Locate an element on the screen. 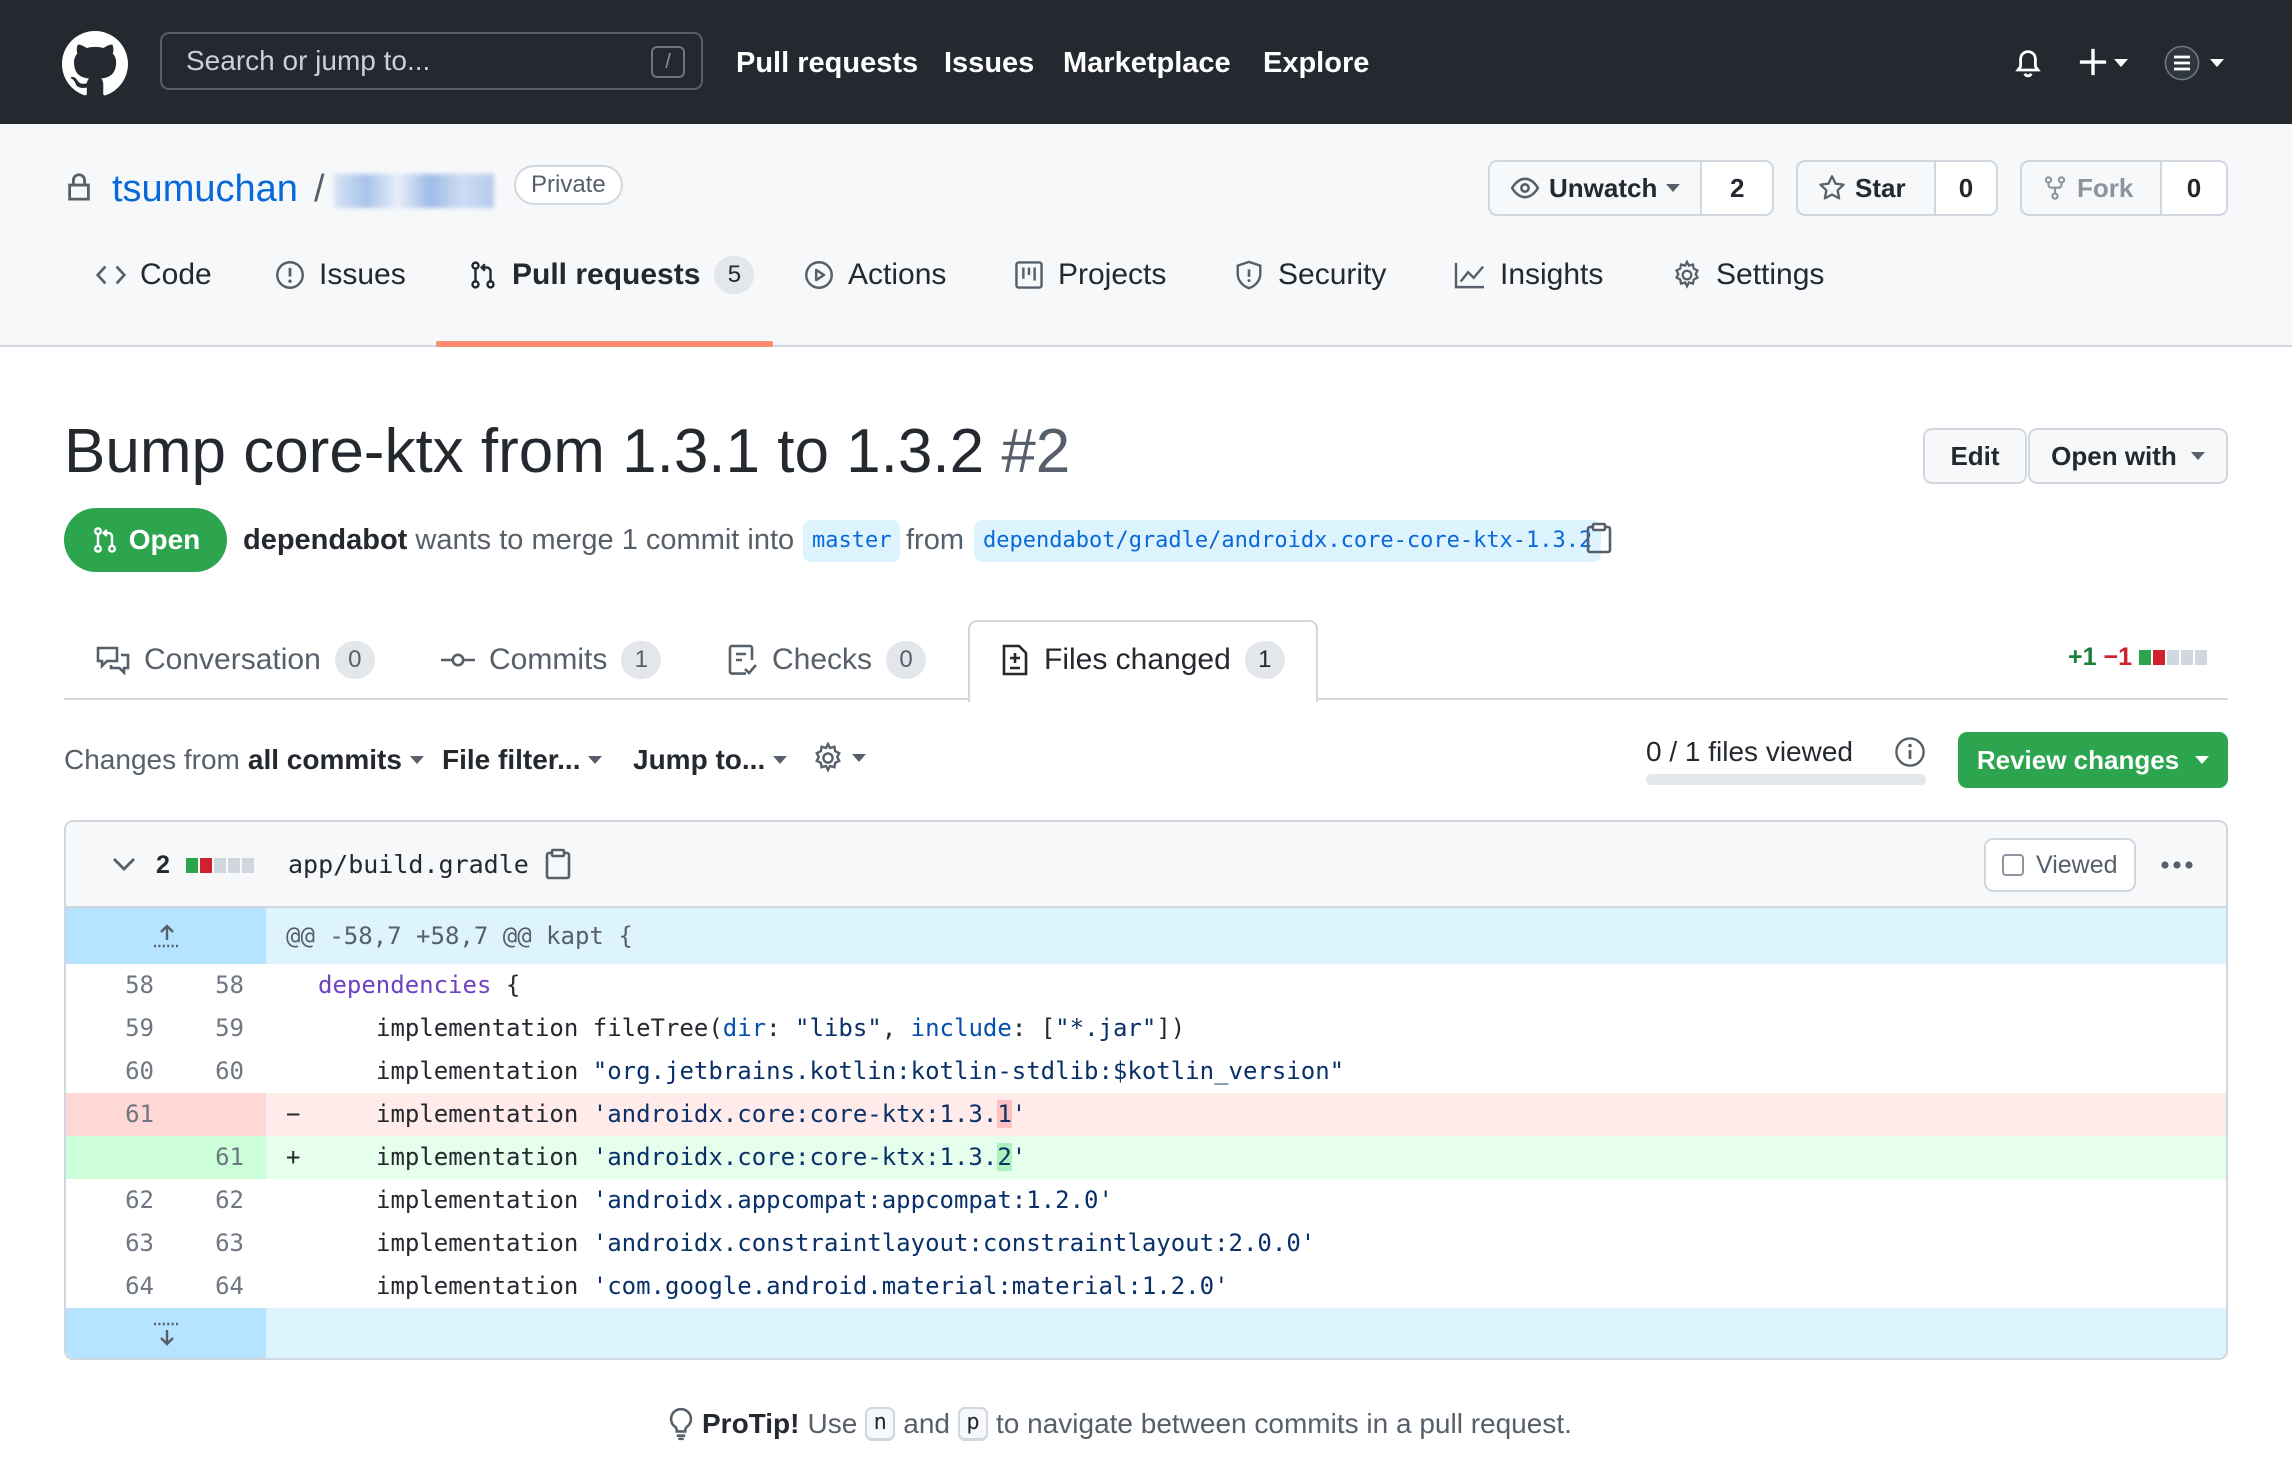 The width and height of the screenshot is (2292, 1462). file-change-count: 2 is located at coordinates (163, 865).